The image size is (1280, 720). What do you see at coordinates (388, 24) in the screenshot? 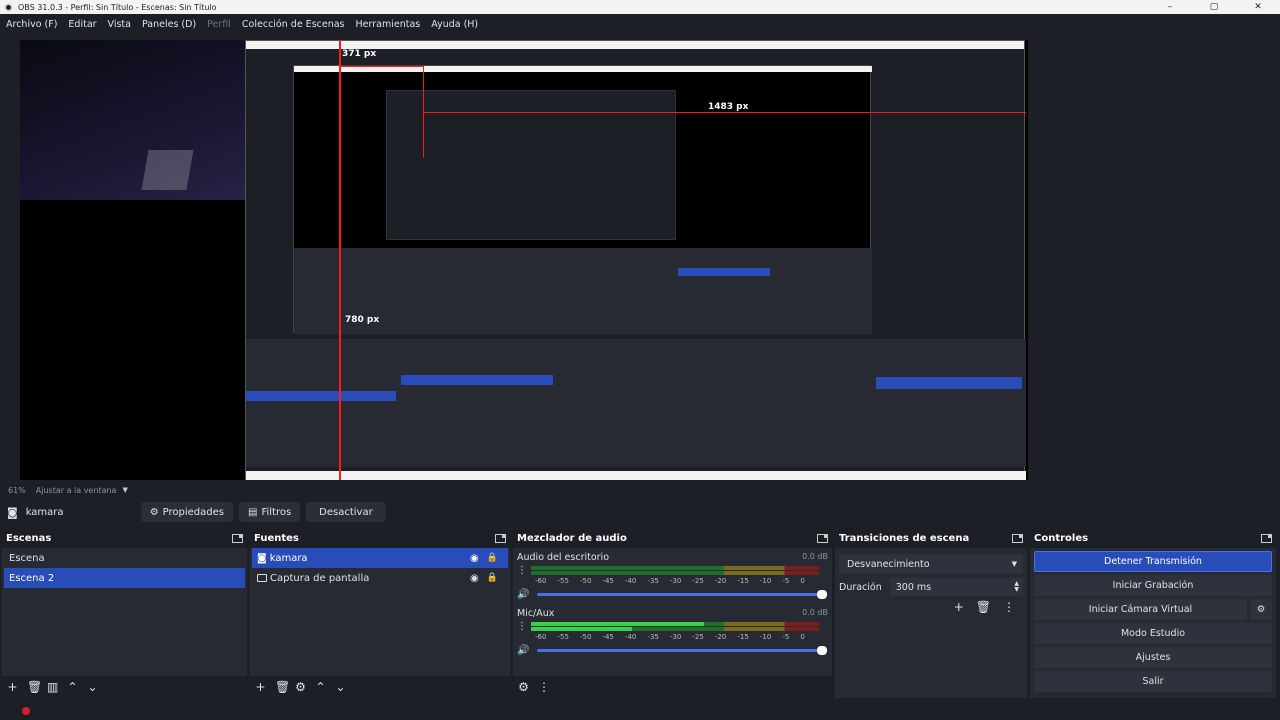
I see `menu-herramientas: Herramientas` at bounding box center [388, 24].